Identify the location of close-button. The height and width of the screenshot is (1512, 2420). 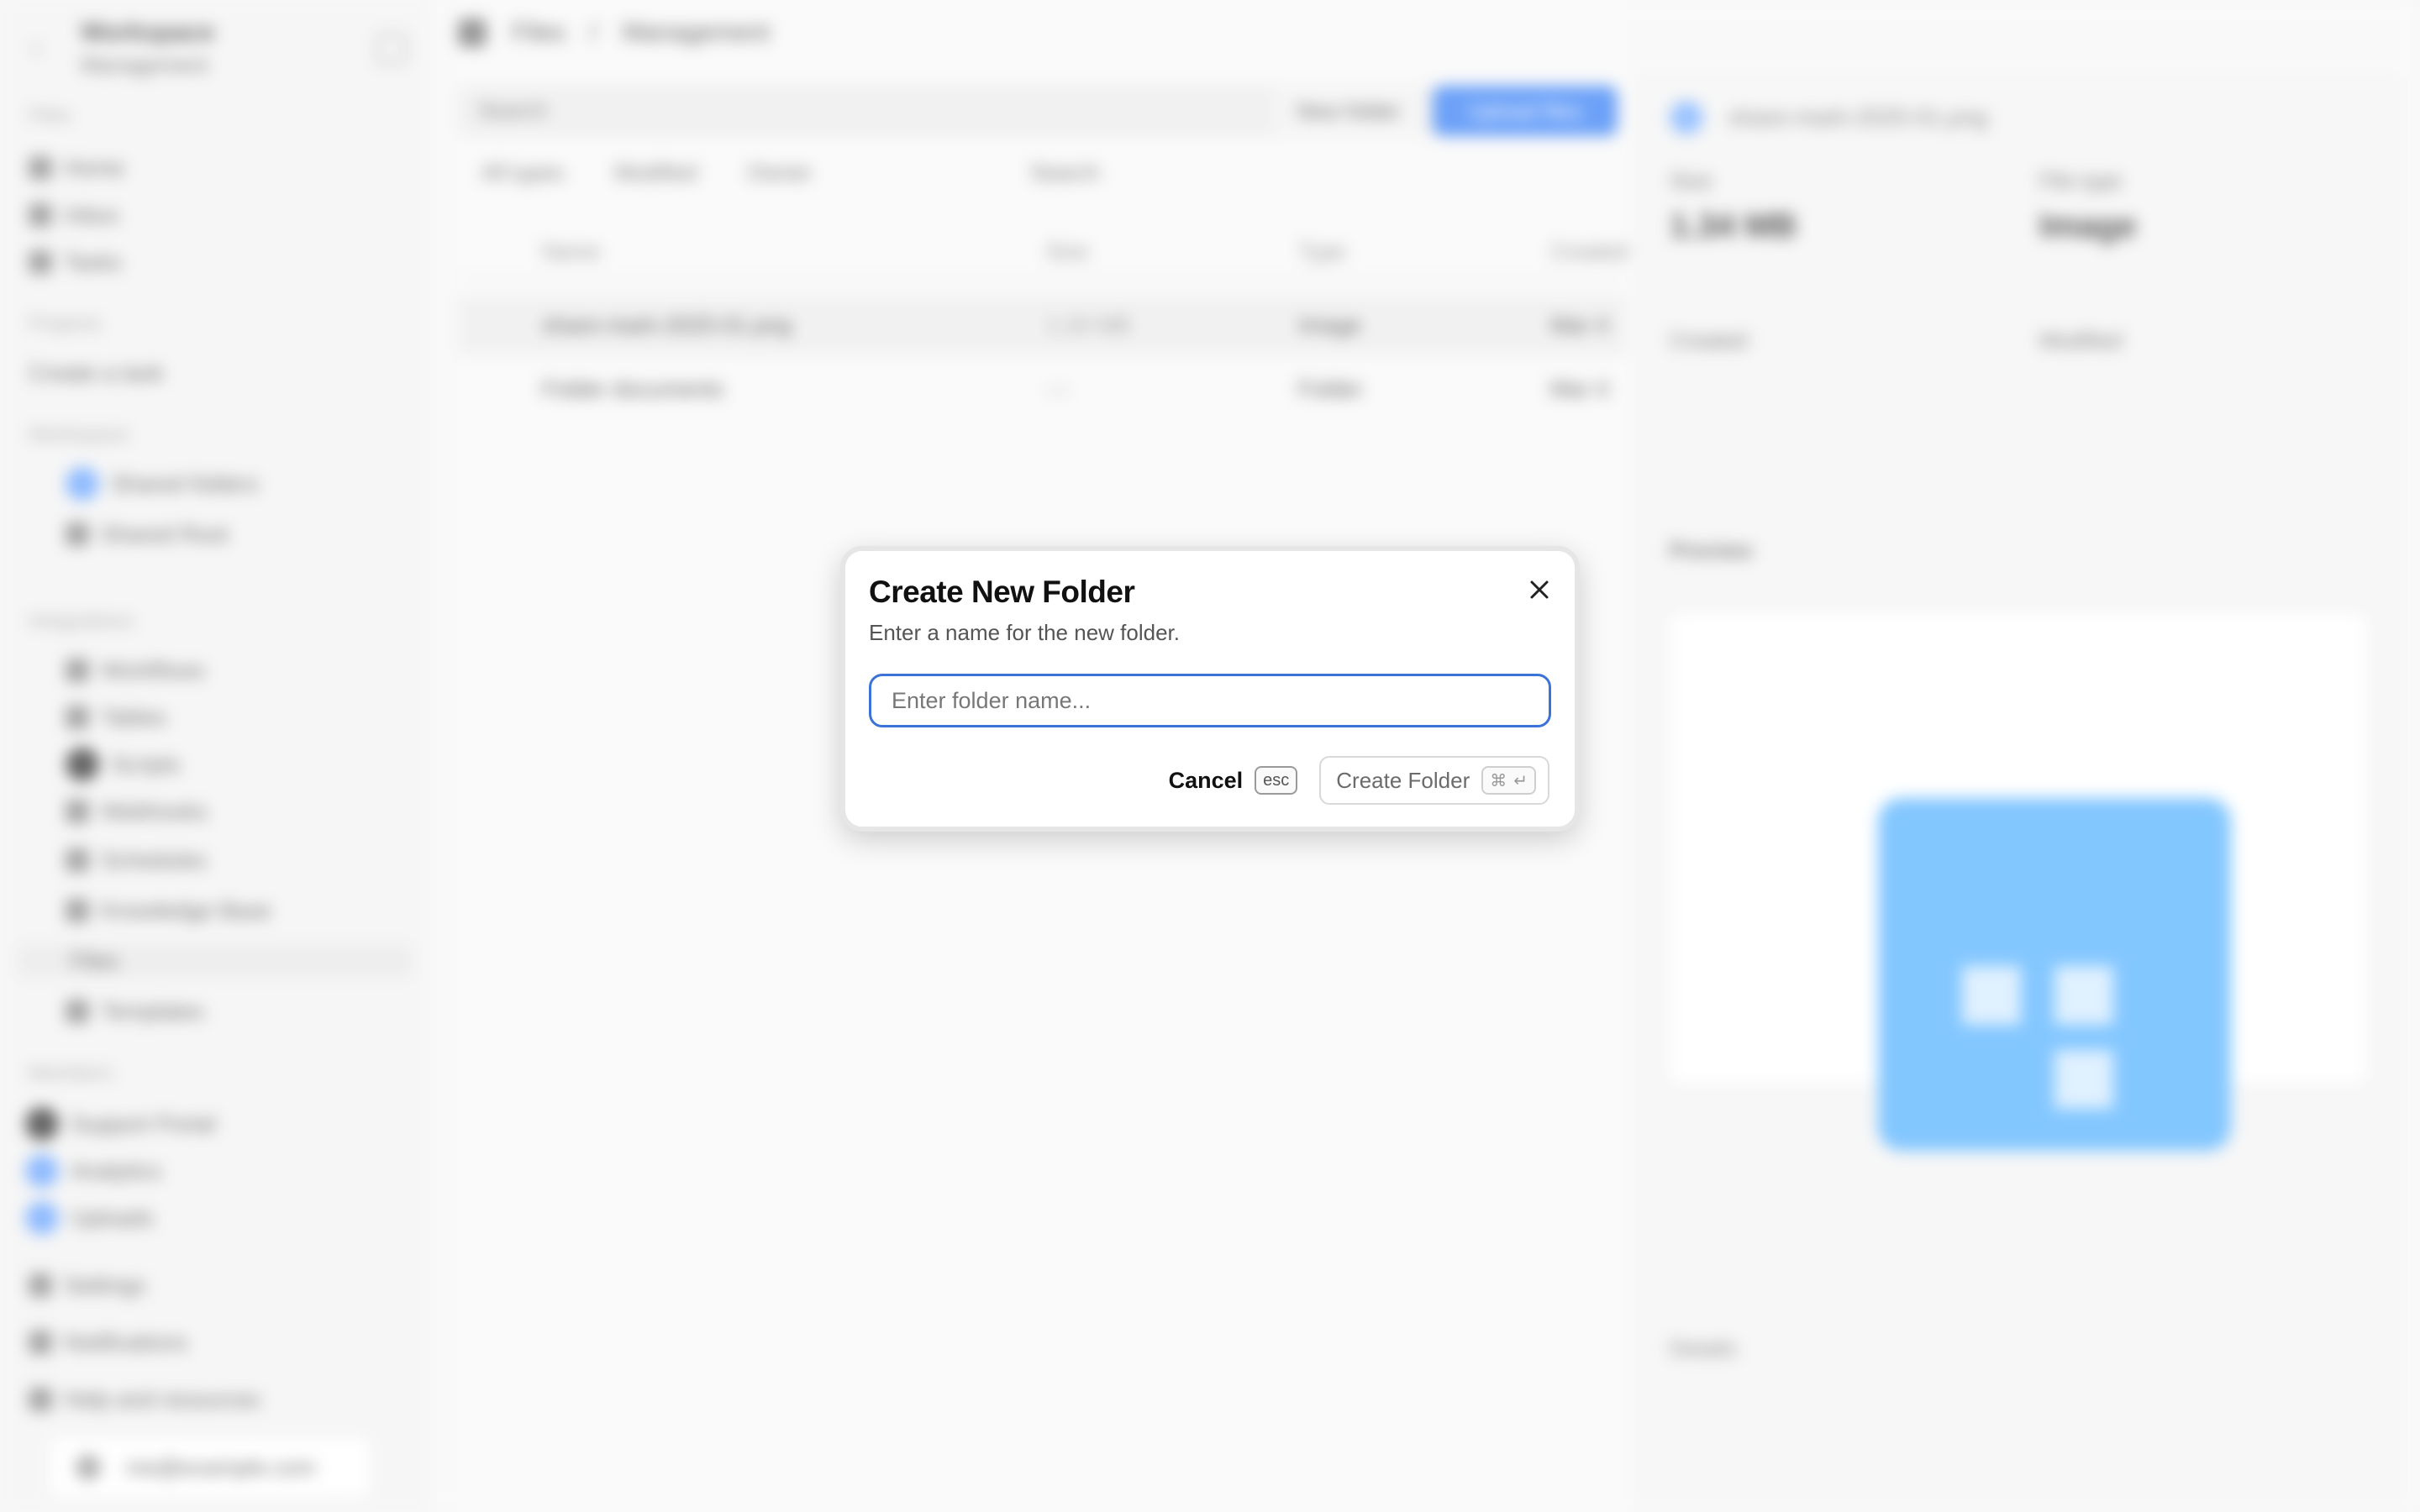
(1539, 589).